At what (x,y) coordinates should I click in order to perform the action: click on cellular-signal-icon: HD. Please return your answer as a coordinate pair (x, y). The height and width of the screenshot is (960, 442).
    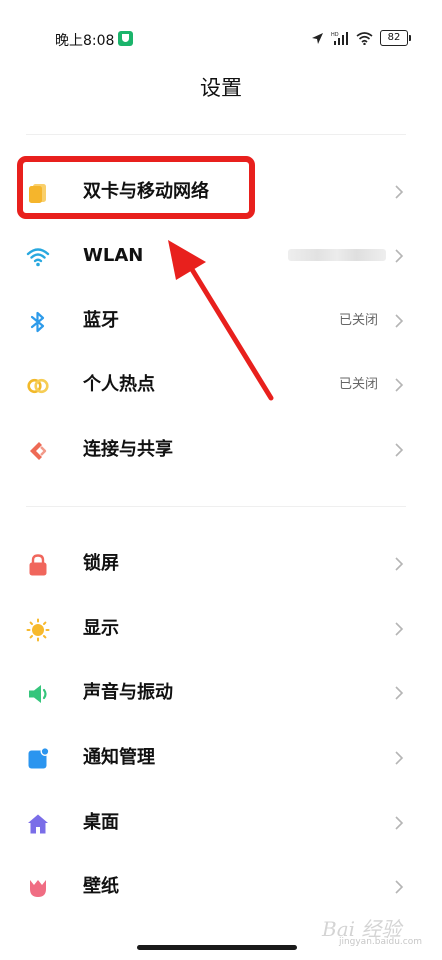
    Looking at the image, I should click on (339, 38).